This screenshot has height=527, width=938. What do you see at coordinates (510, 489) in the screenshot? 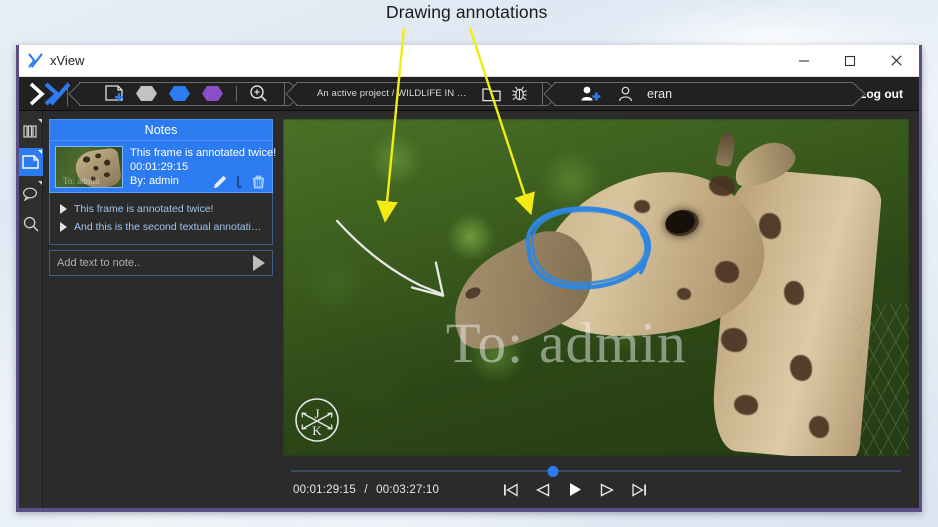
I see `skip-to-start-icon` at bounding box center [510, 489].